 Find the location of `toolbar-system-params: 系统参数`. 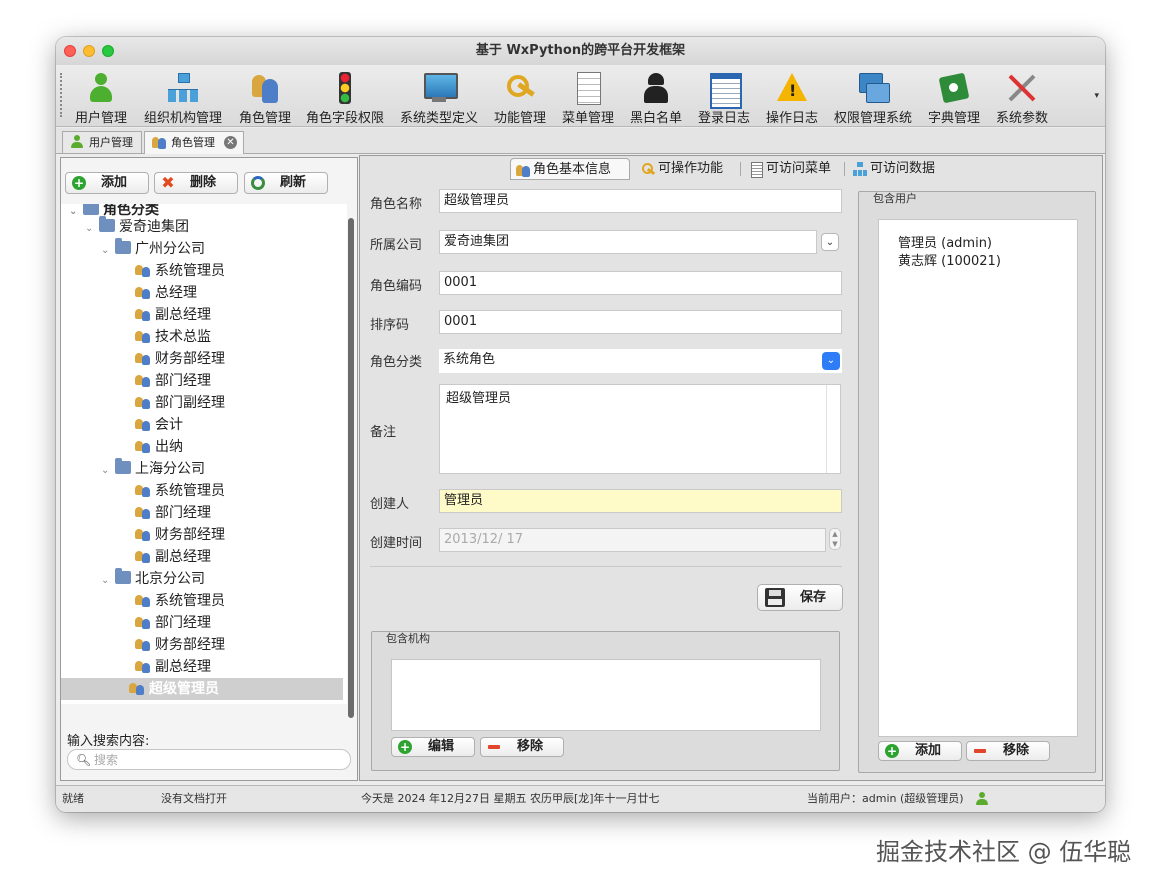

toolbar-system-params: 系统参数 is located at coordinates (1022, 97).